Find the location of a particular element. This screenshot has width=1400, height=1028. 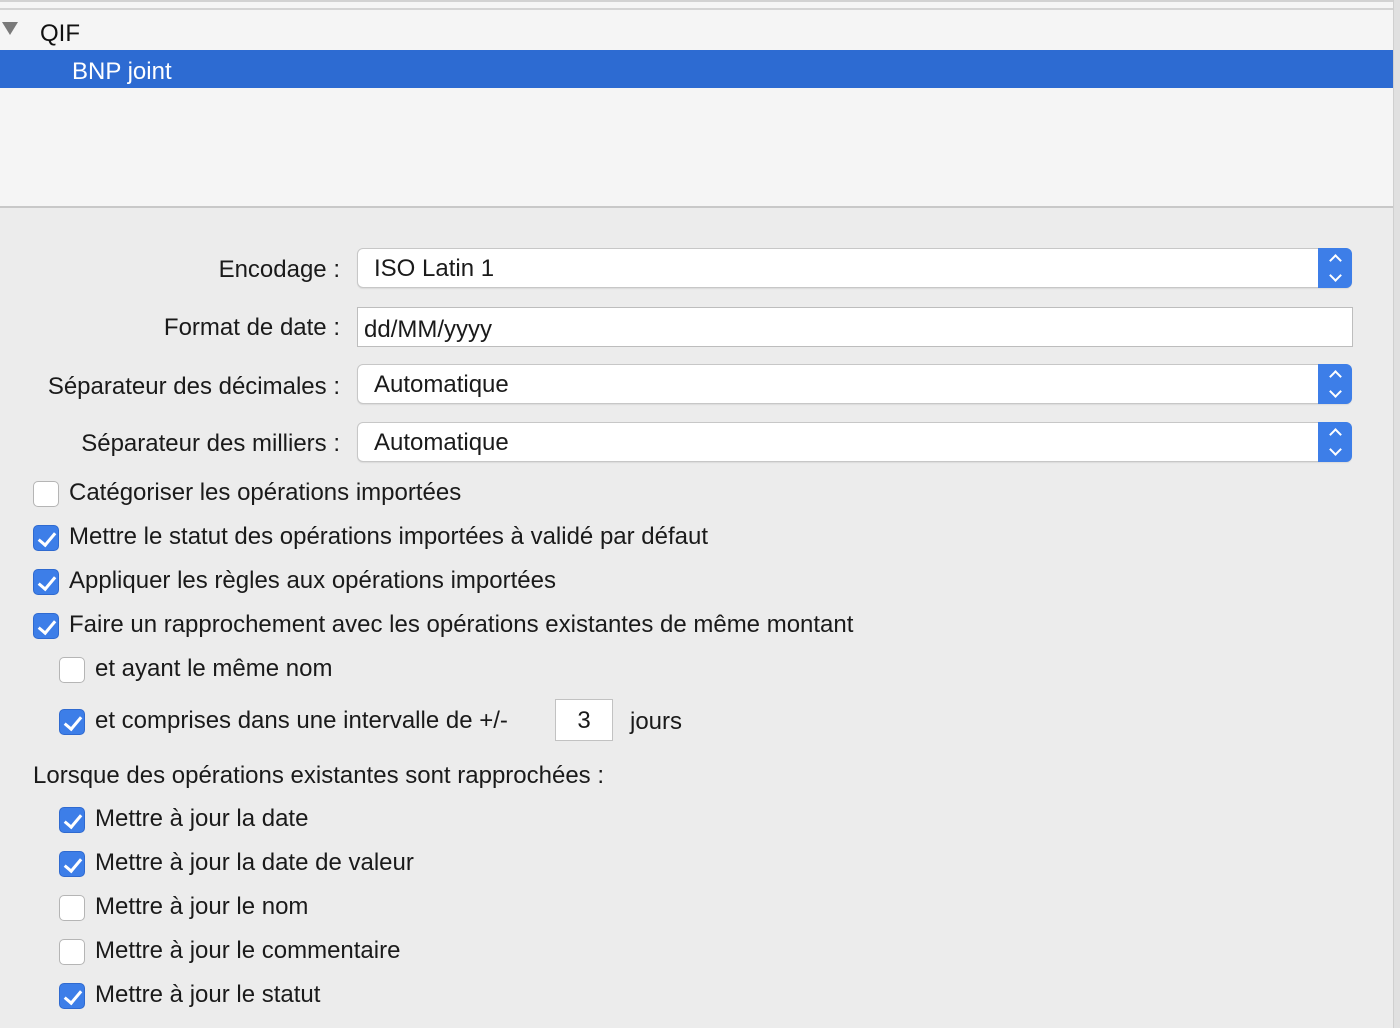

thousands-separator-value: Automatique is located at coordinates (441, 442).